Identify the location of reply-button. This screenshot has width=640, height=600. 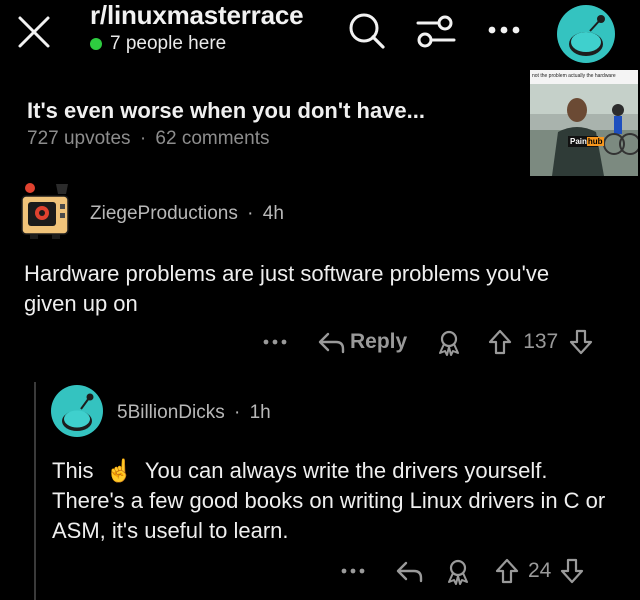
(409, 571).